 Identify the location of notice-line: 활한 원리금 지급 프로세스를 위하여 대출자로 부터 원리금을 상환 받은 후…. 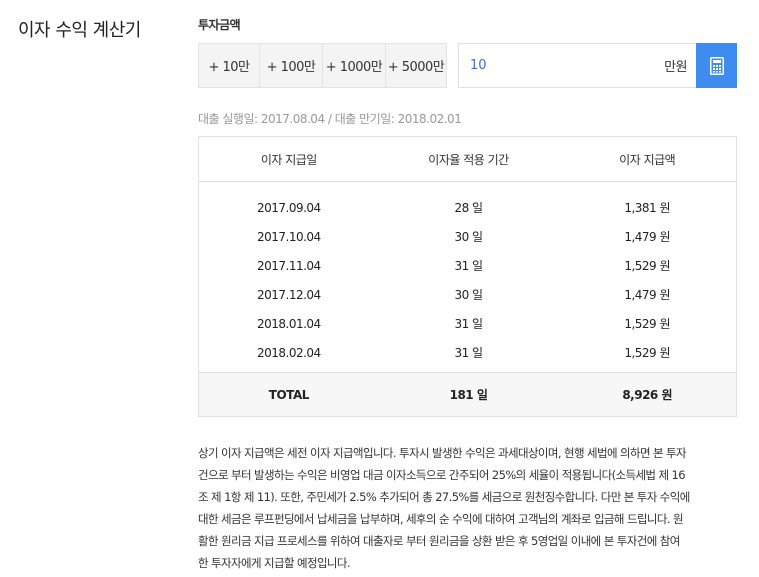
(439, 541).